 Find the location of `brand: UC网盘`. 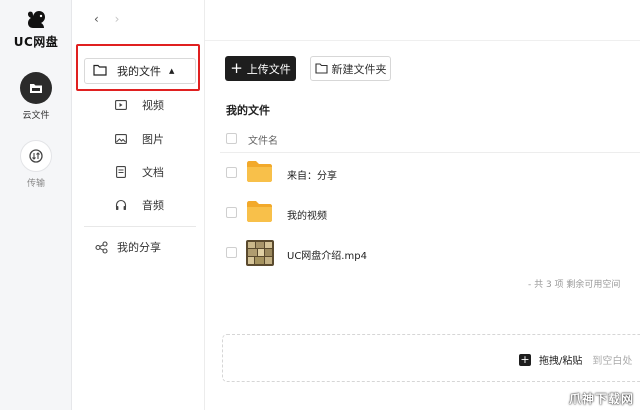

brand: UC网盘 is located at coordinates (36, 29).